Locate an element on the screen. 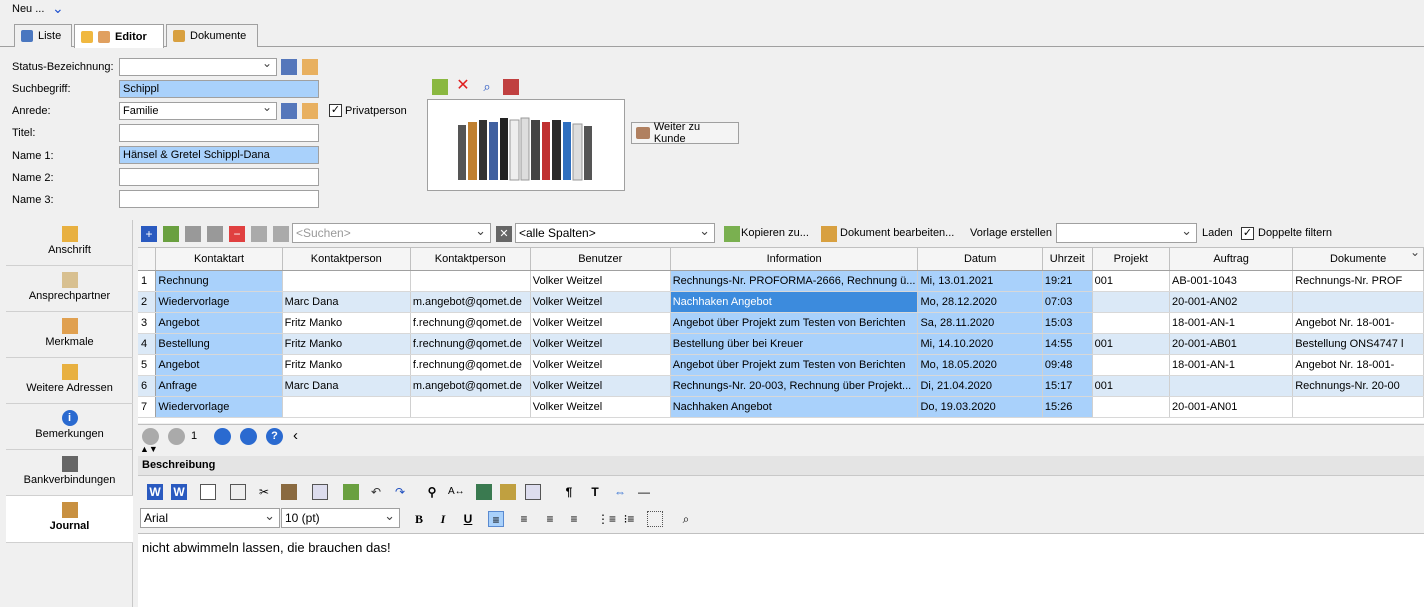 The image size is (1424, 607). table-cell: Sa, 28.11.2020 is located at coordinates (980, 323).